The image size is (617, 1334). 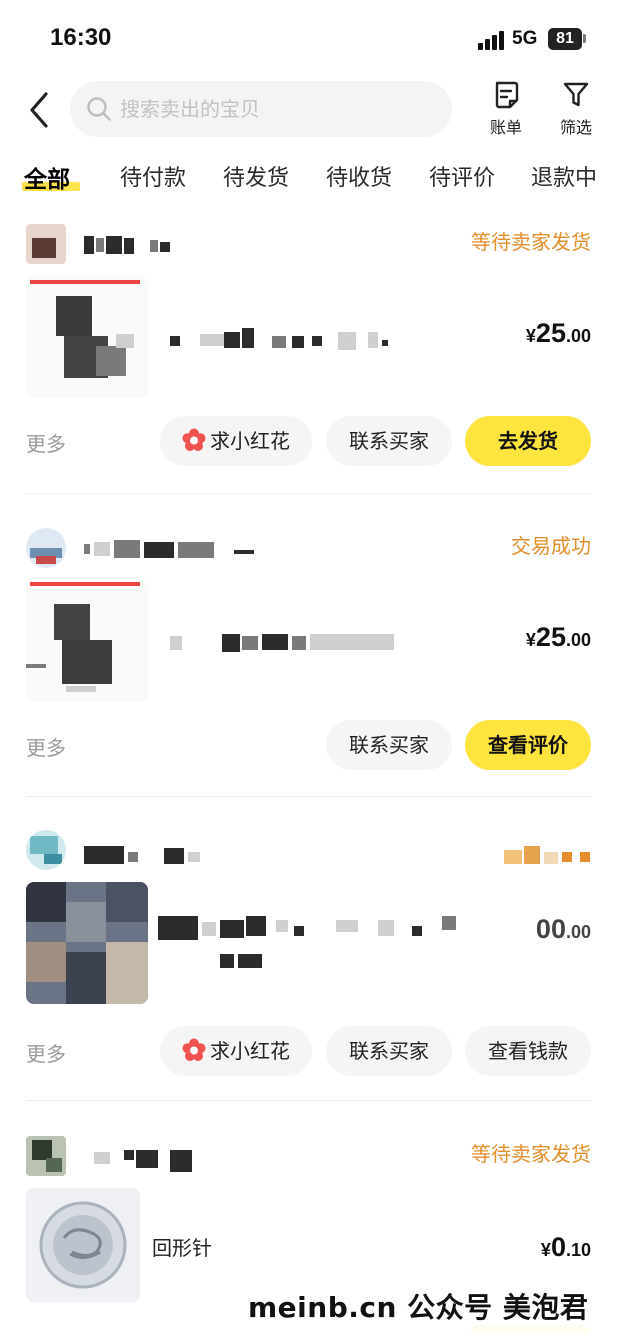 What do you see at coordinates (584, 38) in the screenshot?
I see `battery-tip` at bounding box center [584, 38].